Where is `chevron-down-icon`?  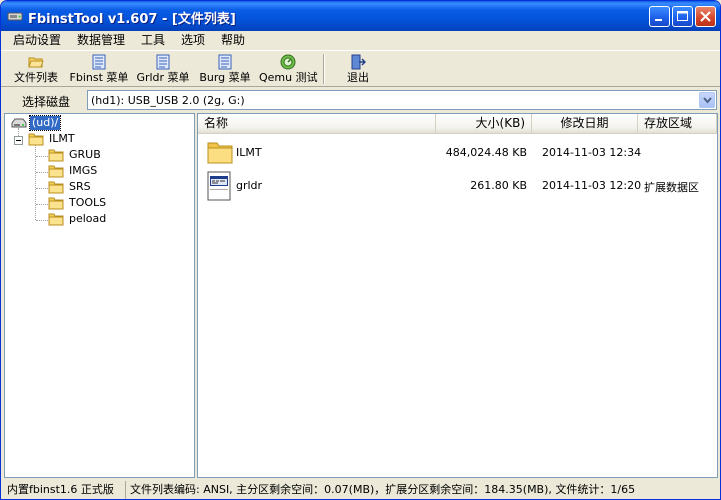
chevron-down-icon is located at coordinates (707, 100).